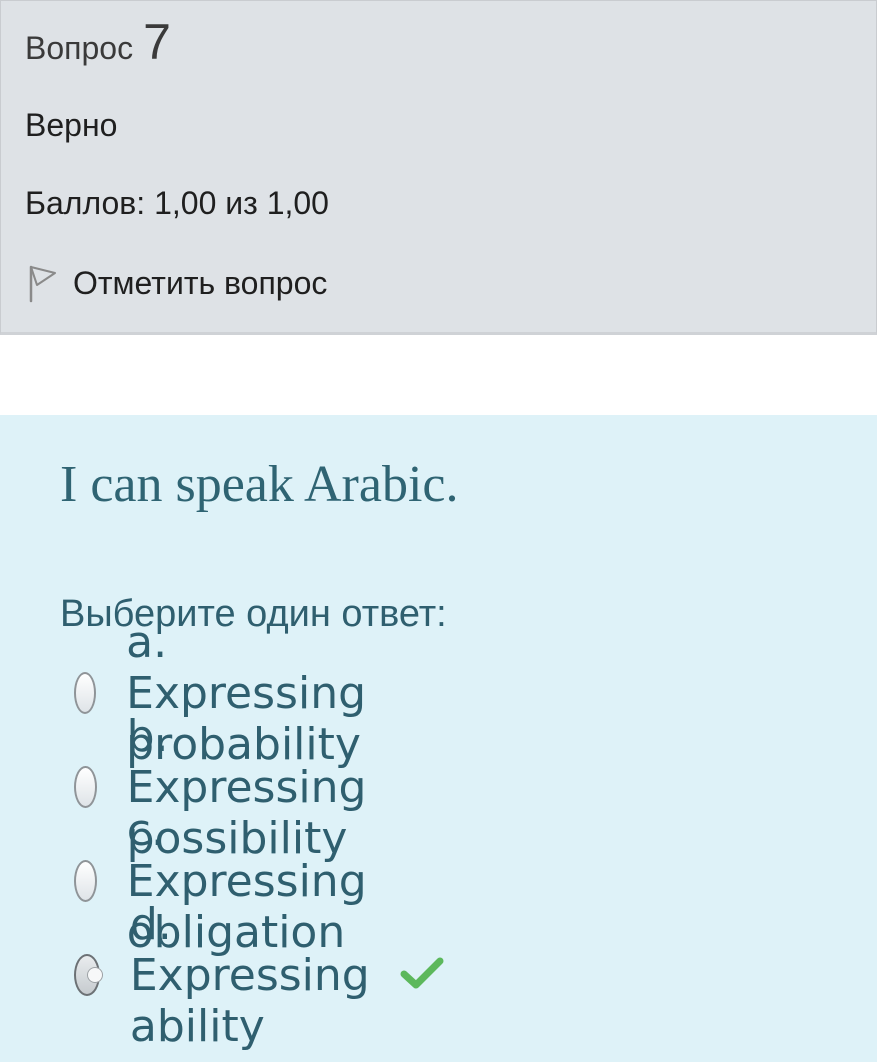 This screenshot has width=877, height=1062. What do you see at coordinates (157, 42) in the screenshot?
I see `question-number: 7` at bounding box center [157, 42].